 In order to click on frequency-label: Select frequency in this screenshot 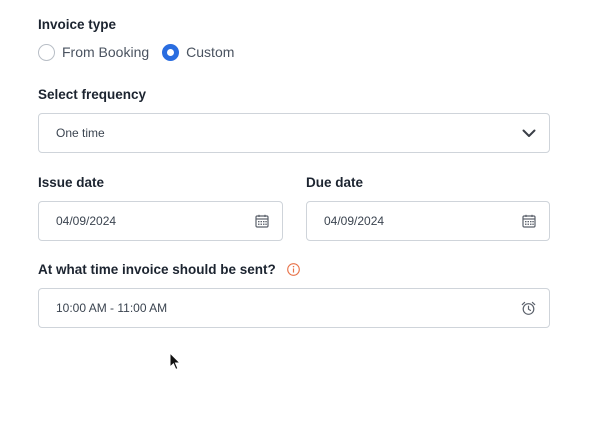, I will do `click(92, 94)`.